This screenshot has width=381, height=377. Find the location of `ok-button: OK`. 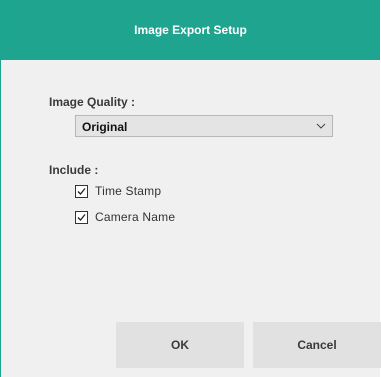

ok-button: OK is located at coordinates (180, 345).